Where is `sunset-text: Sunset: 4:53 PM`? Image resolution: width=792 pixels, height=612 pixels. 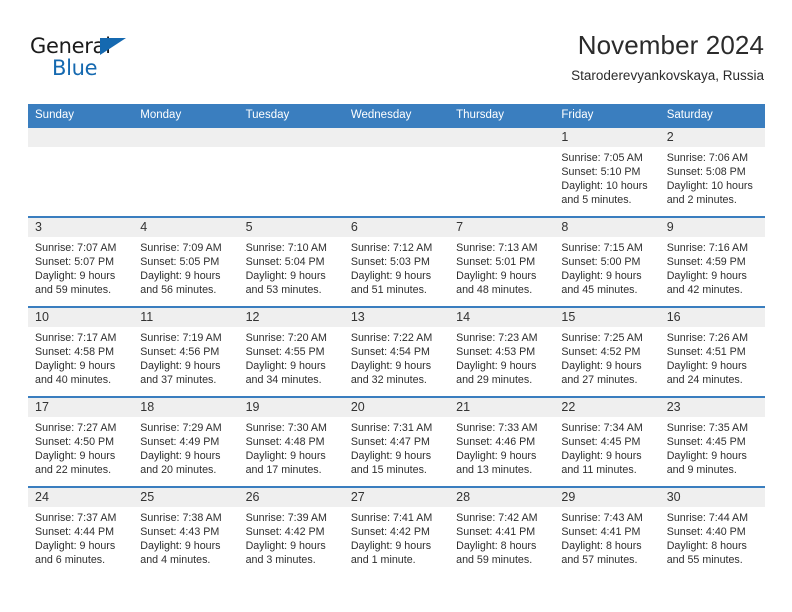 sunset-text: Sunset: 4:53 PM is located at coordinates (496, 352).